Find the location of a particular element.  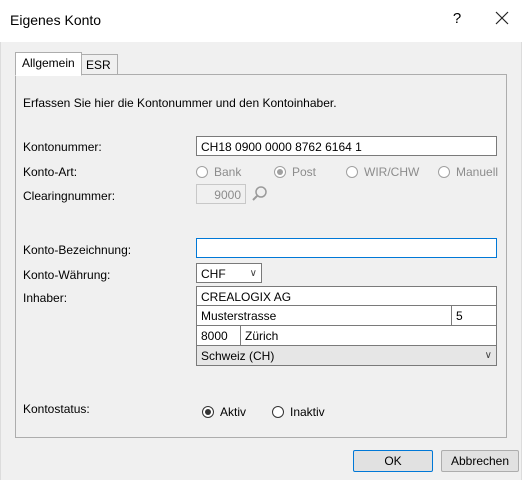

inhaber-plz-input: 8000 is located at coordinates (218, 336).